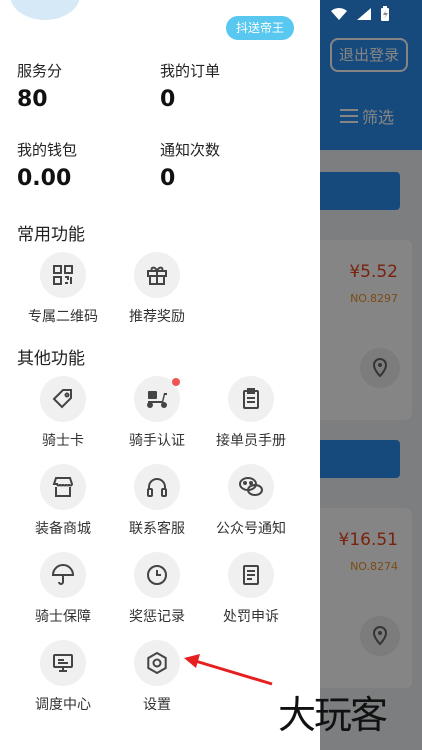 The image size is (422, 750). Describe the element at coordinates (251, 441) in the screenshot. I see `tile-label: 接单员手册` at that location.